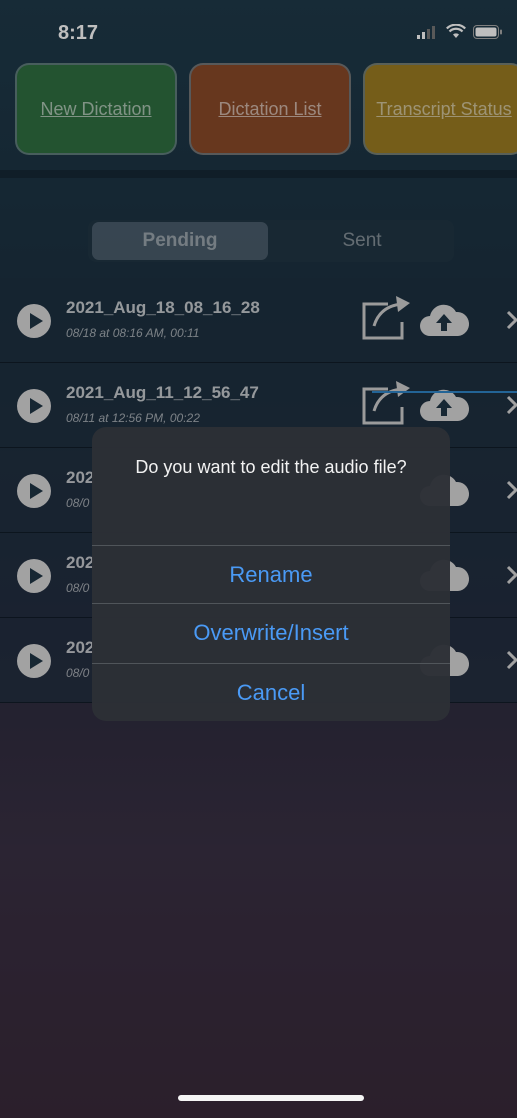 The width and height of the screenshot is (517, 1118). I want to click on rename-button: Rename, so click(271, 574).